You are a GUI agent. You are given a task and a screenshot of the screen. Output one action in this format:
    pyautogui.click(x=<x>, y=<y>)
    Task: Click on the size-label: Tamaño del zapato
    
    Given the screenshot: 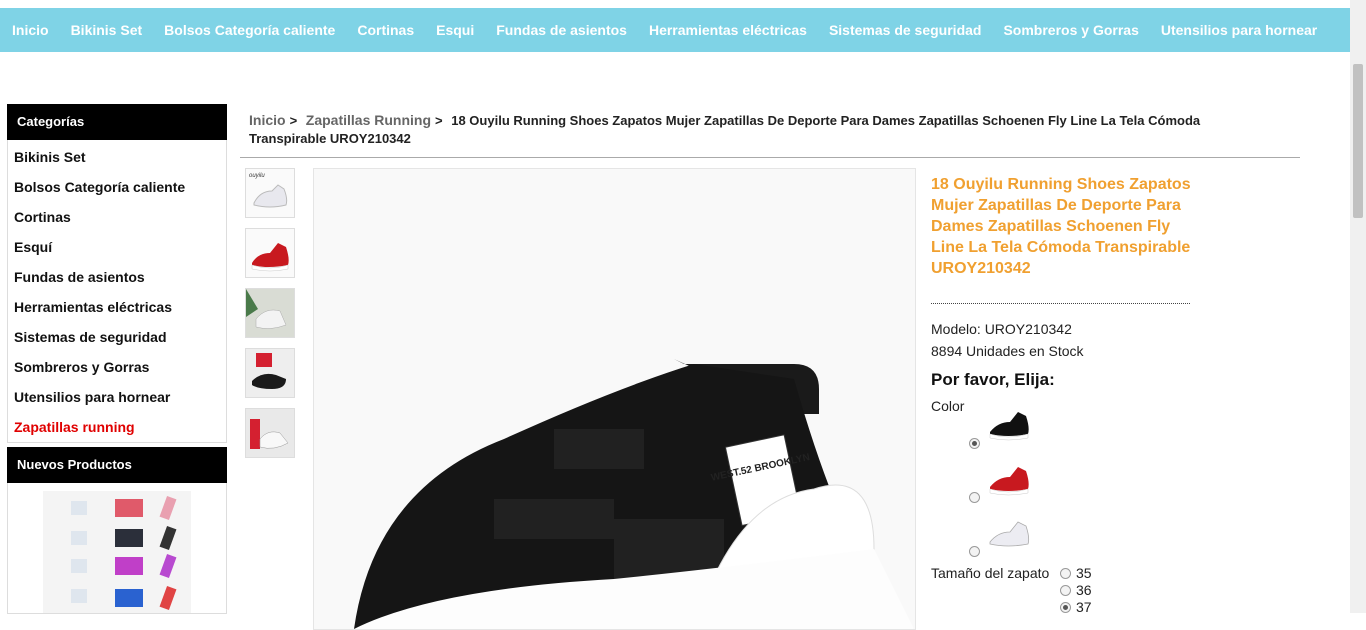 What is the action you would take?
    pyautogui.click(x=990, y=573)
    